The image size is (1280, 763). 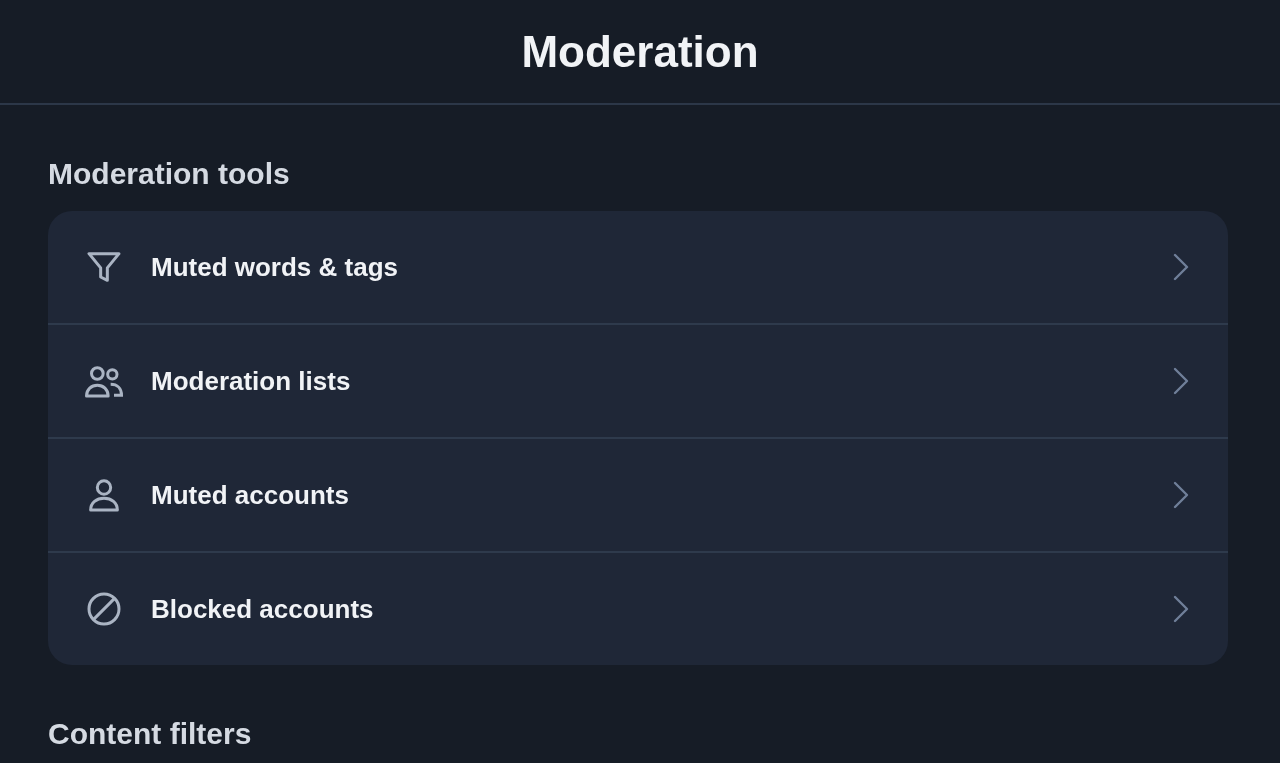 I want to click on item-label: Blocked accounts, so click(x=263, y=609).